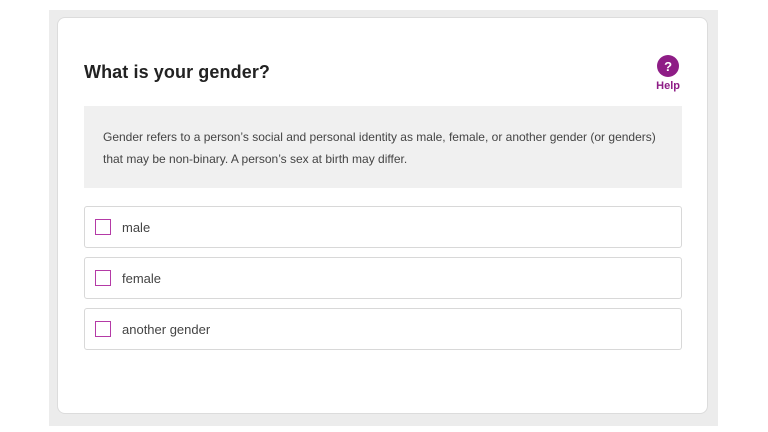 This screenshot has height=432, width=768. I want to click on help-button: ? Help, so click(668, 73).